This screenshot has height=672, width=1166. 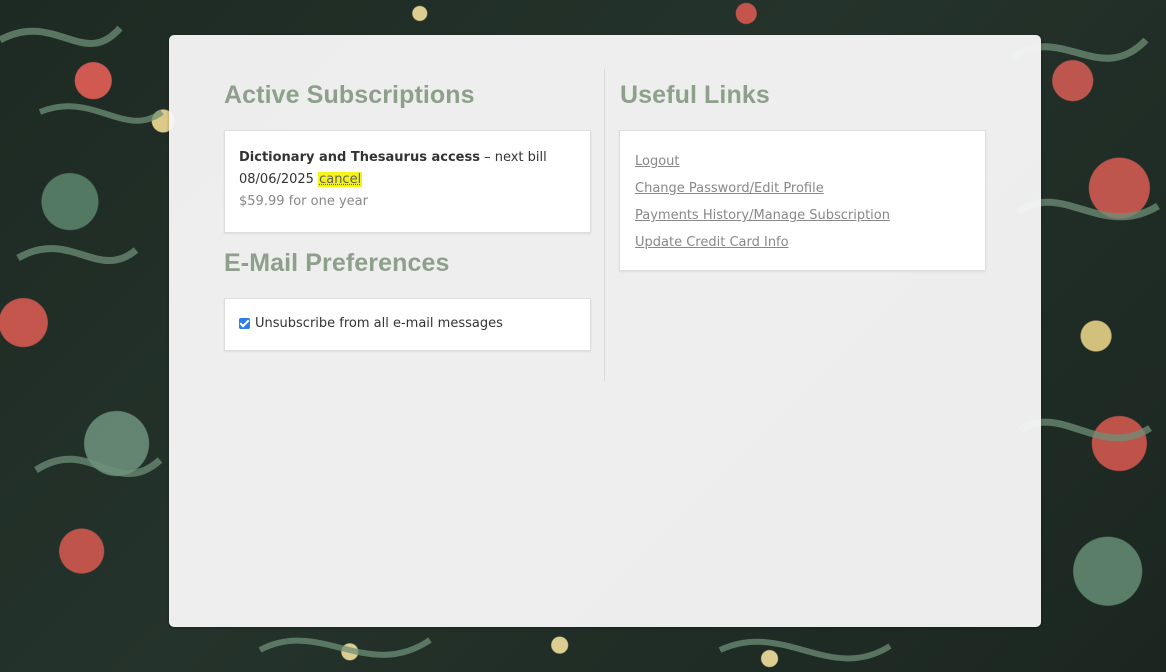 What do you see at coordinates (604, 225) in the screenshot?
I see `column-divider` at bounding box center [604, 225].